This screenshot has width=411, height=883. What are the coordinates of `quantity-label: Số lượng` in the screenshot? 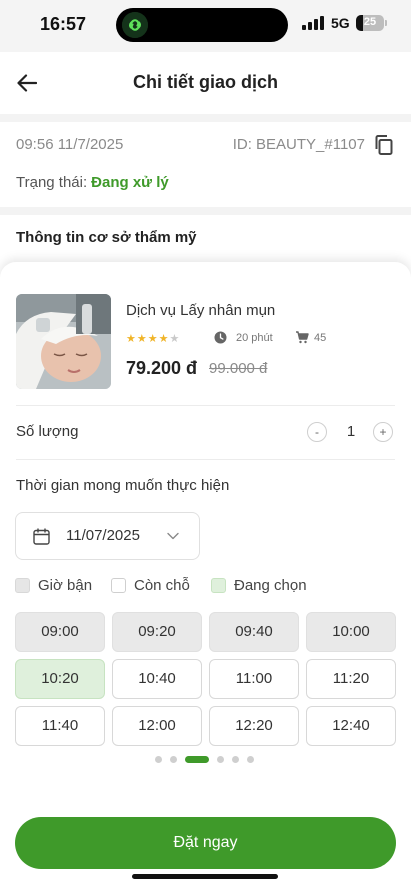 It's located at (47, 431).